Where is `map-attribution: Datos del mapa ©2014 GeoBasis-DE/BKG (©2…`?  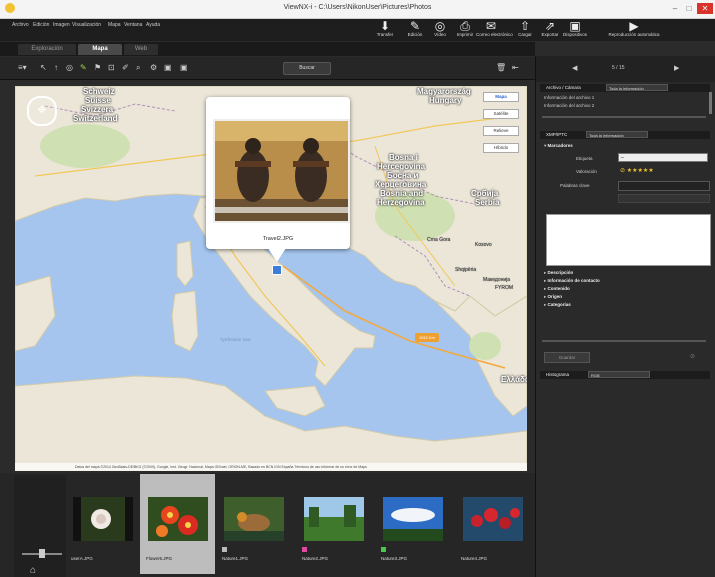
map-attribution: Datos del mapa ©2014 GeoBasis-DE/BKG (©2… is located at coordinates (271, 467).